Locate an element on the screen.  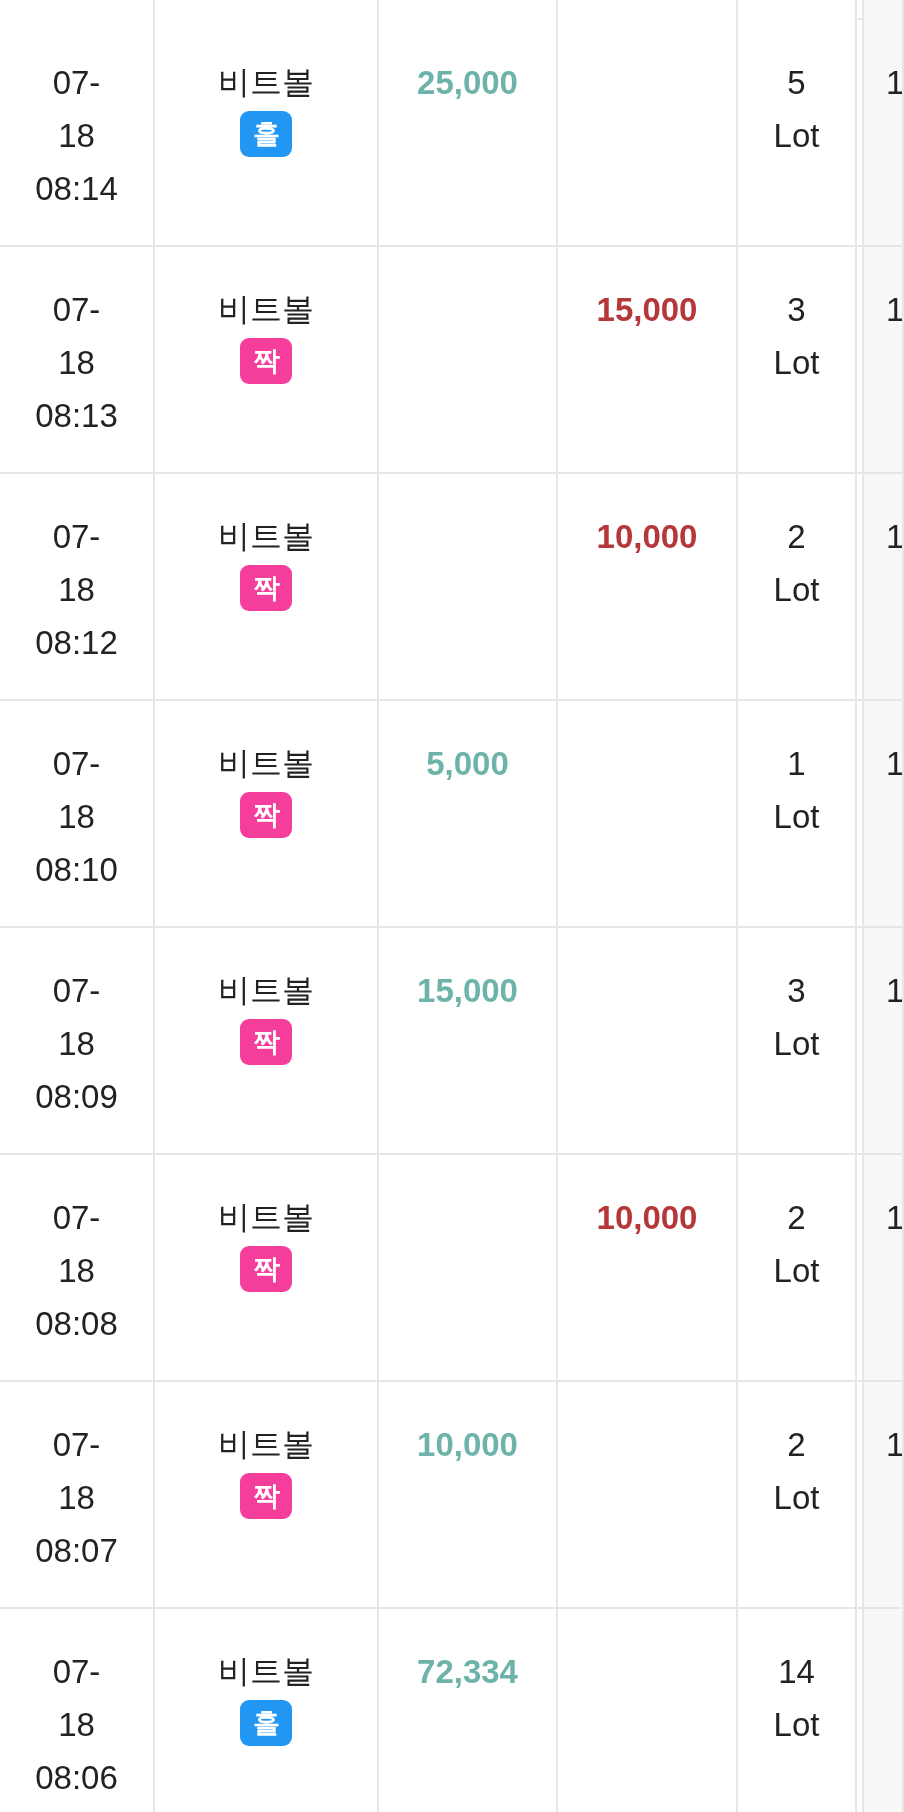
date-time: 07-18 08:12 is located at coordinates (76, 590).